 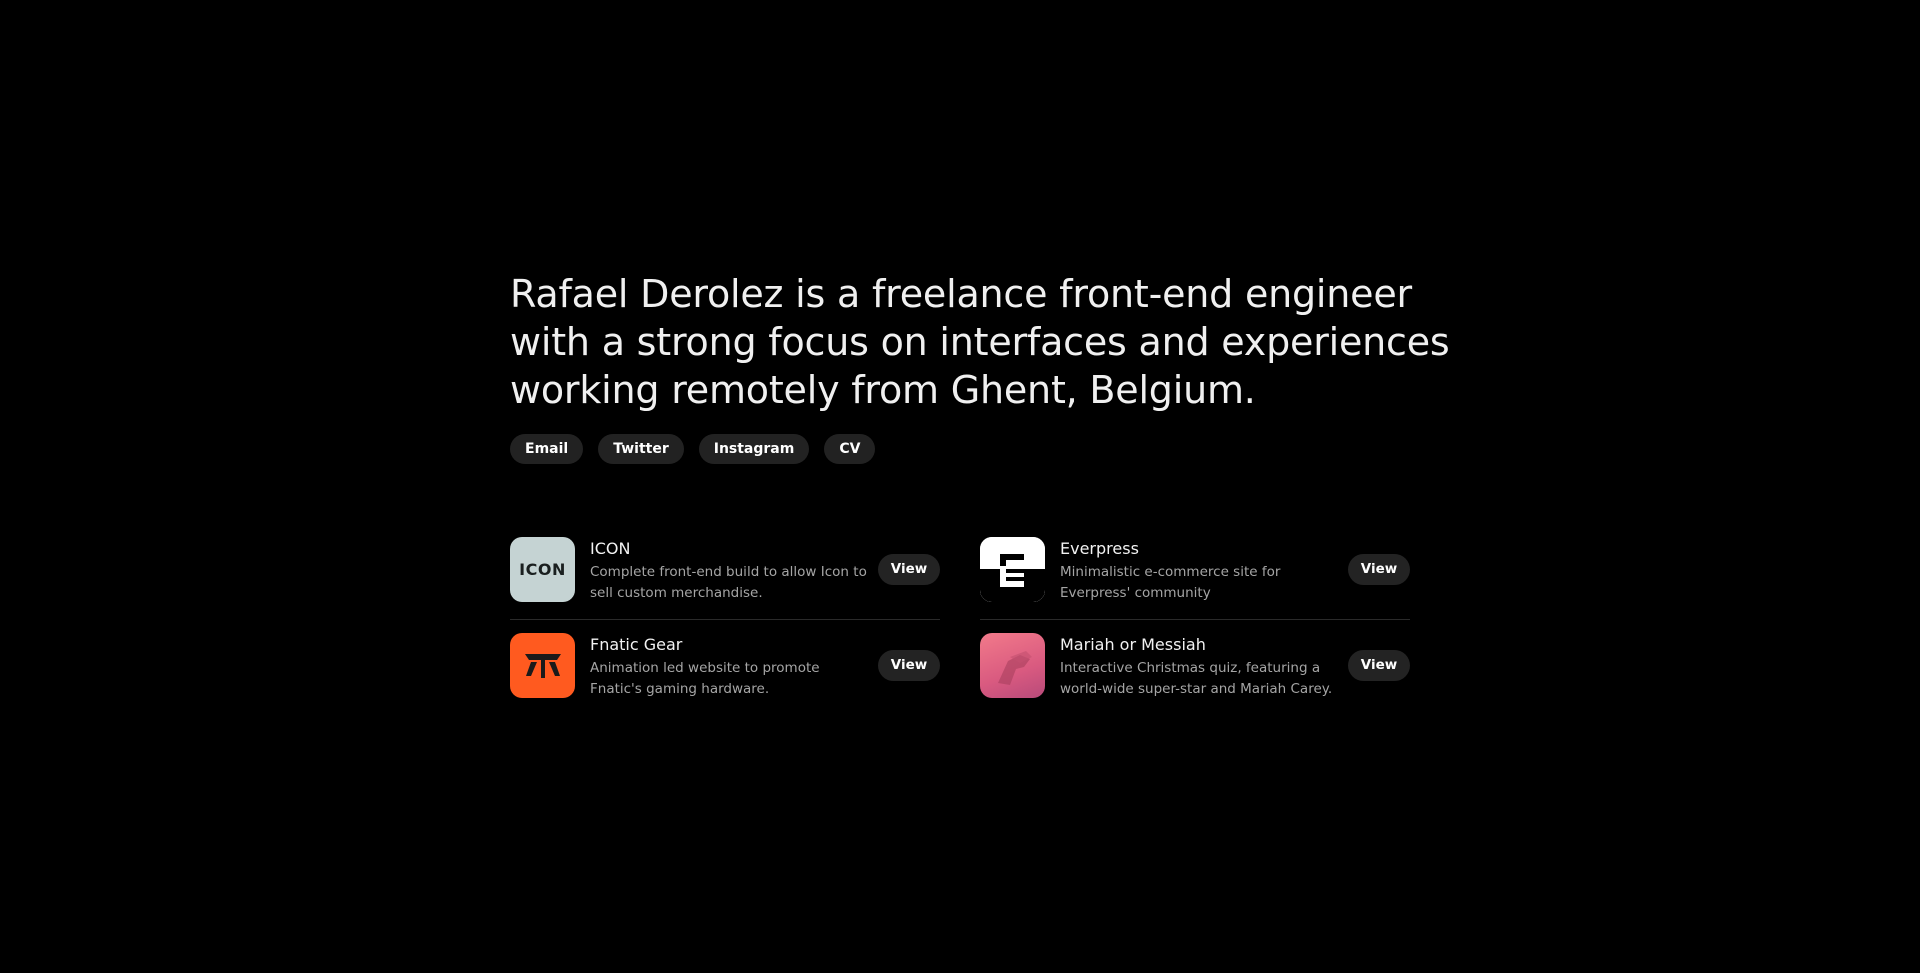 I want to click on intro-line-3: working remotely from Ghent, Belgium., so click(x=883, y=390).